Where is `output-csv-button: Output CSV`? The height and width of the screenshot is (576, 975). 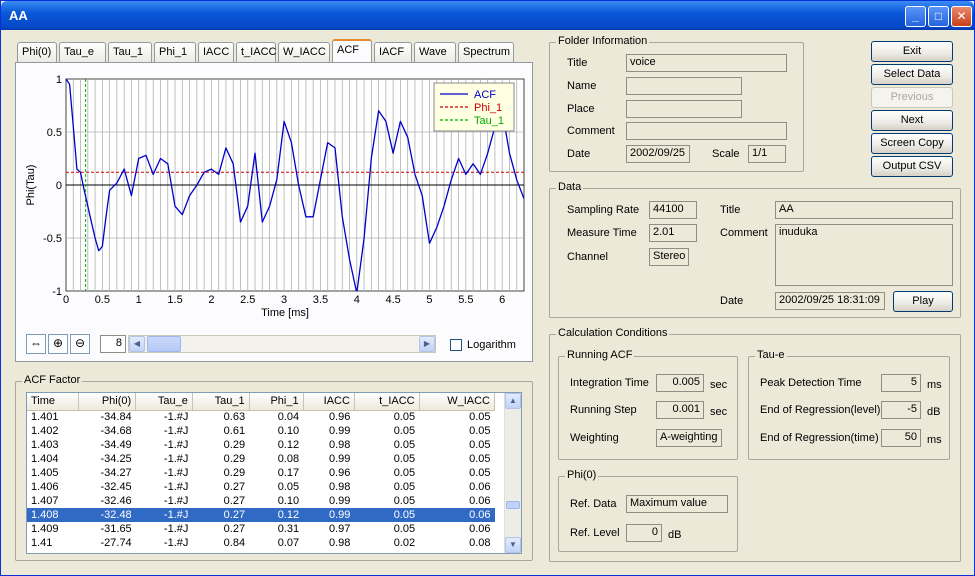
output-csv-button: Output CSV is located at coordinates (912, 166).